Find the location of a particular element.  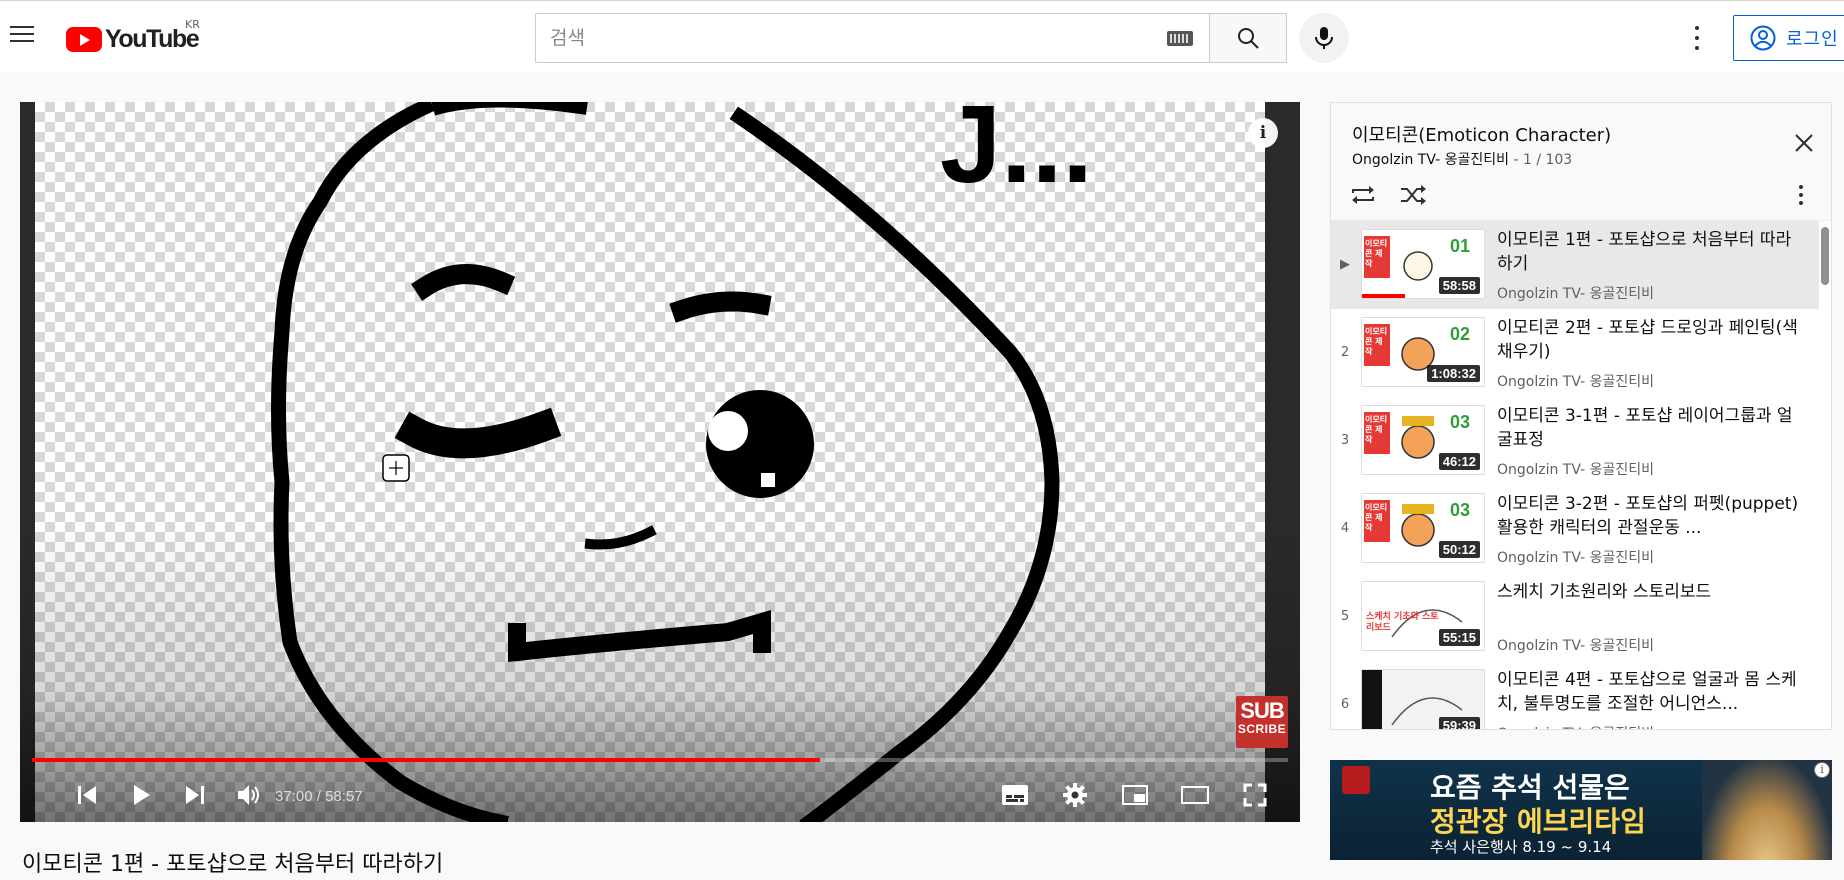

gear-icon is located at coordinates (1075, 795).